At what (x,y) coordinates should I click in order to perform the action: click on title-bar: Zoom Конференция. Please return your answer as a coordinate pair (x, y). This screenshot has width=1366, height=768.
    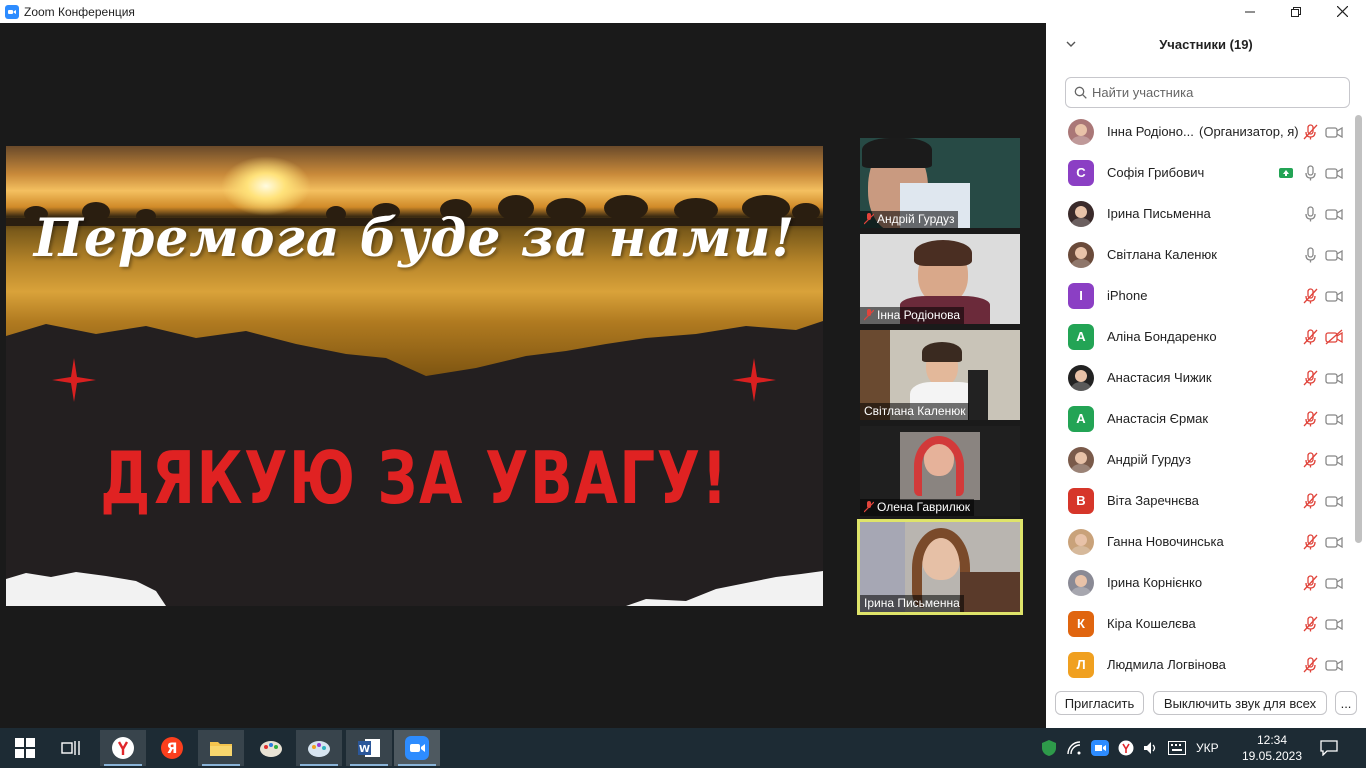
    Looking at the image, I should click on (683, 11).